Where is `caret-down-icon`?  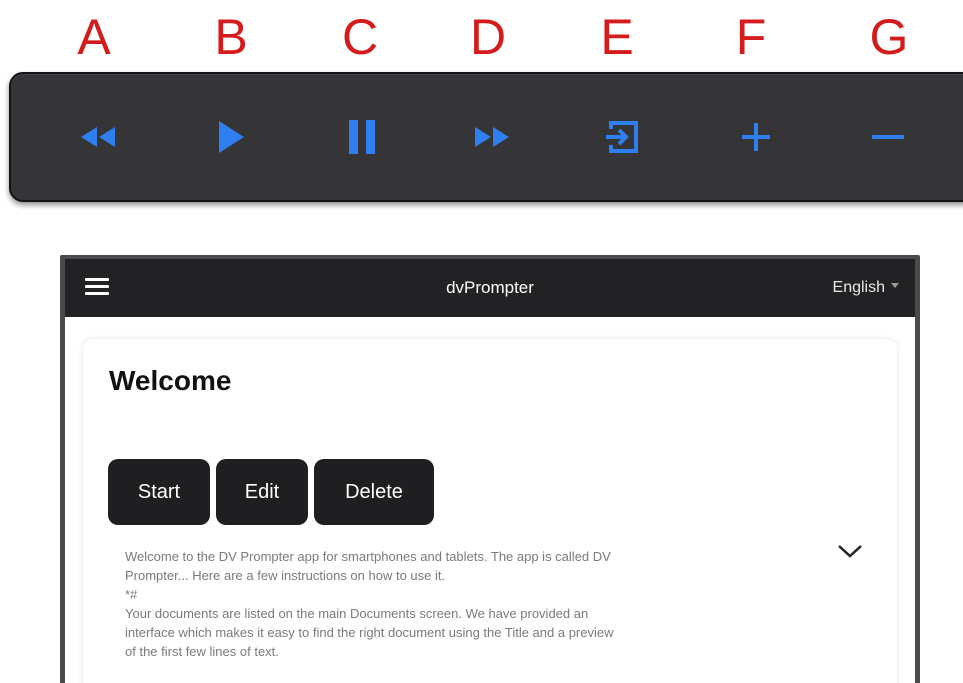 caret-down-icon is located at coordinates (895, 286).